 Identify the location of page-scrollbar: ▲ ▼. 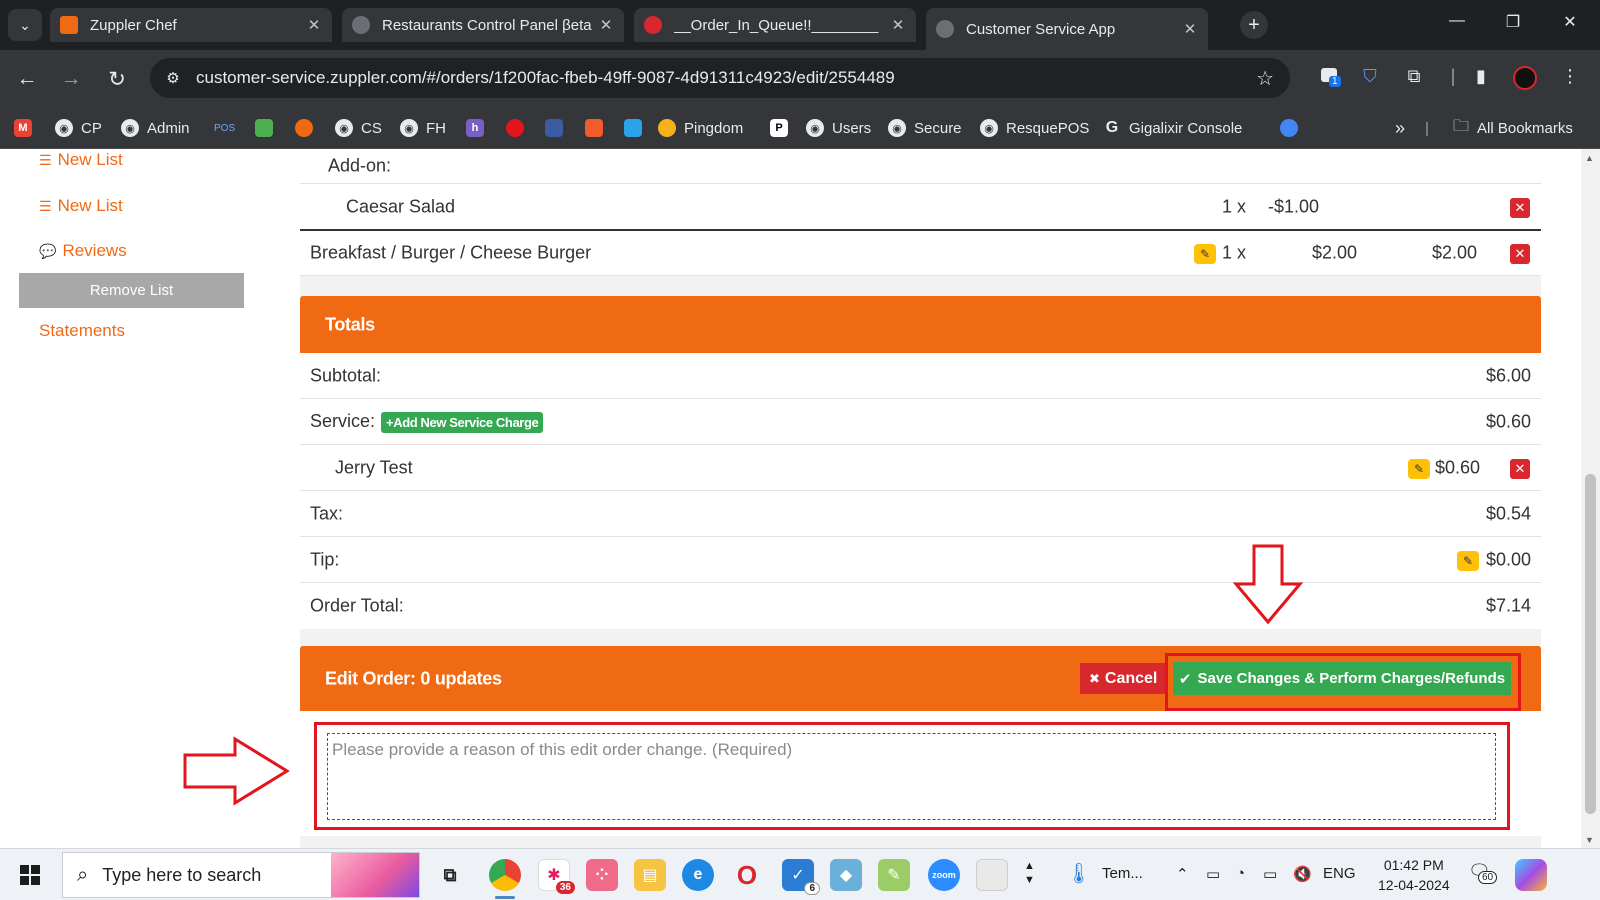
(1590, 498).